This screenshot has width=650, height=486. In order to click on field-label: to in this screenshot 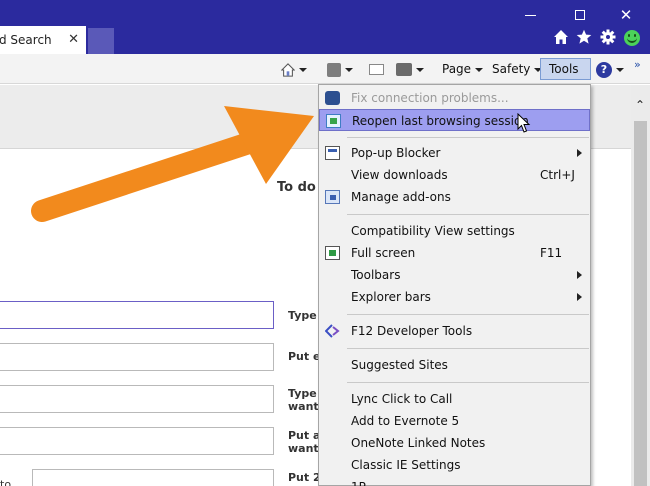, I will do `click(6, 482)`.